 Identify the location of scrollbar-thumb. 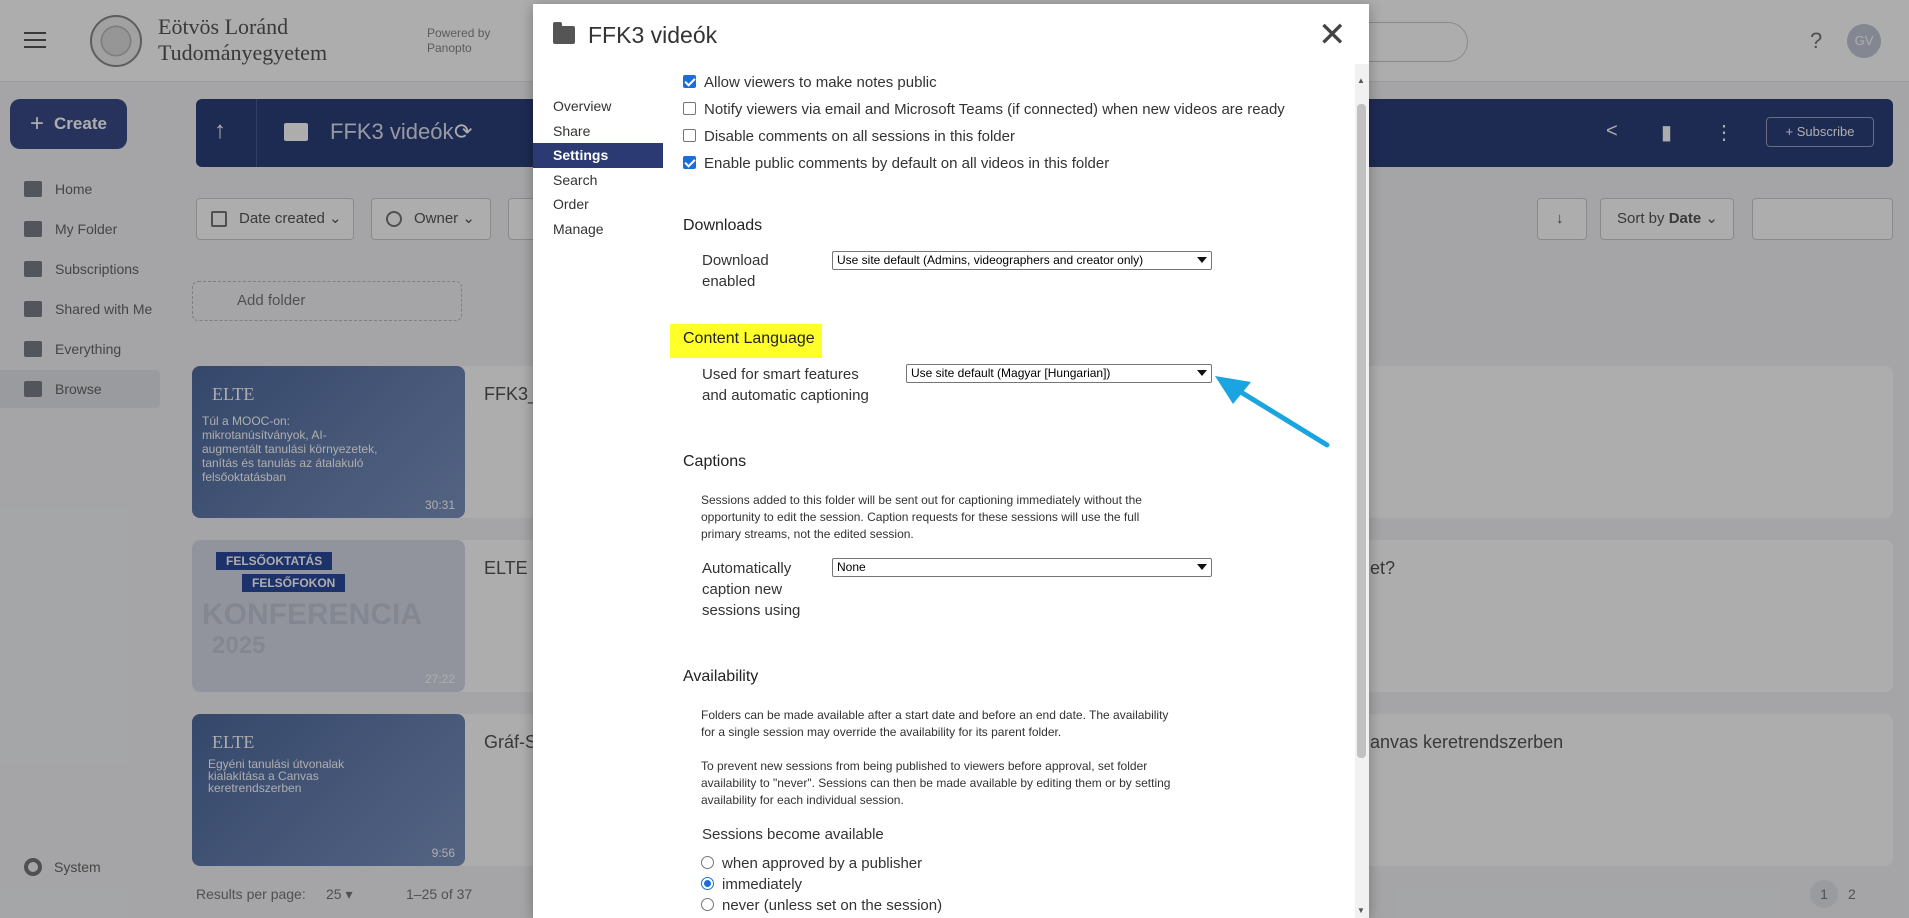
(1361, 431).